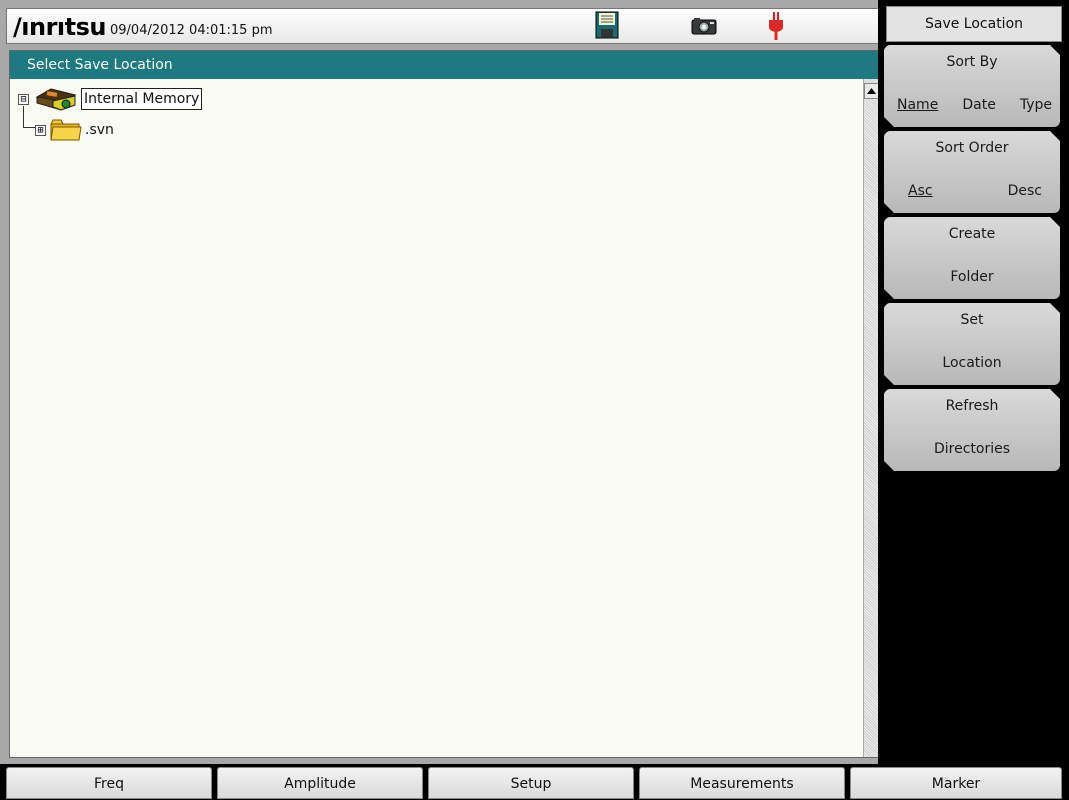 Image resolution: width=1069 pixels, height=800 pixels. I want to click on tab-freq: Freq, so click(109, 783).